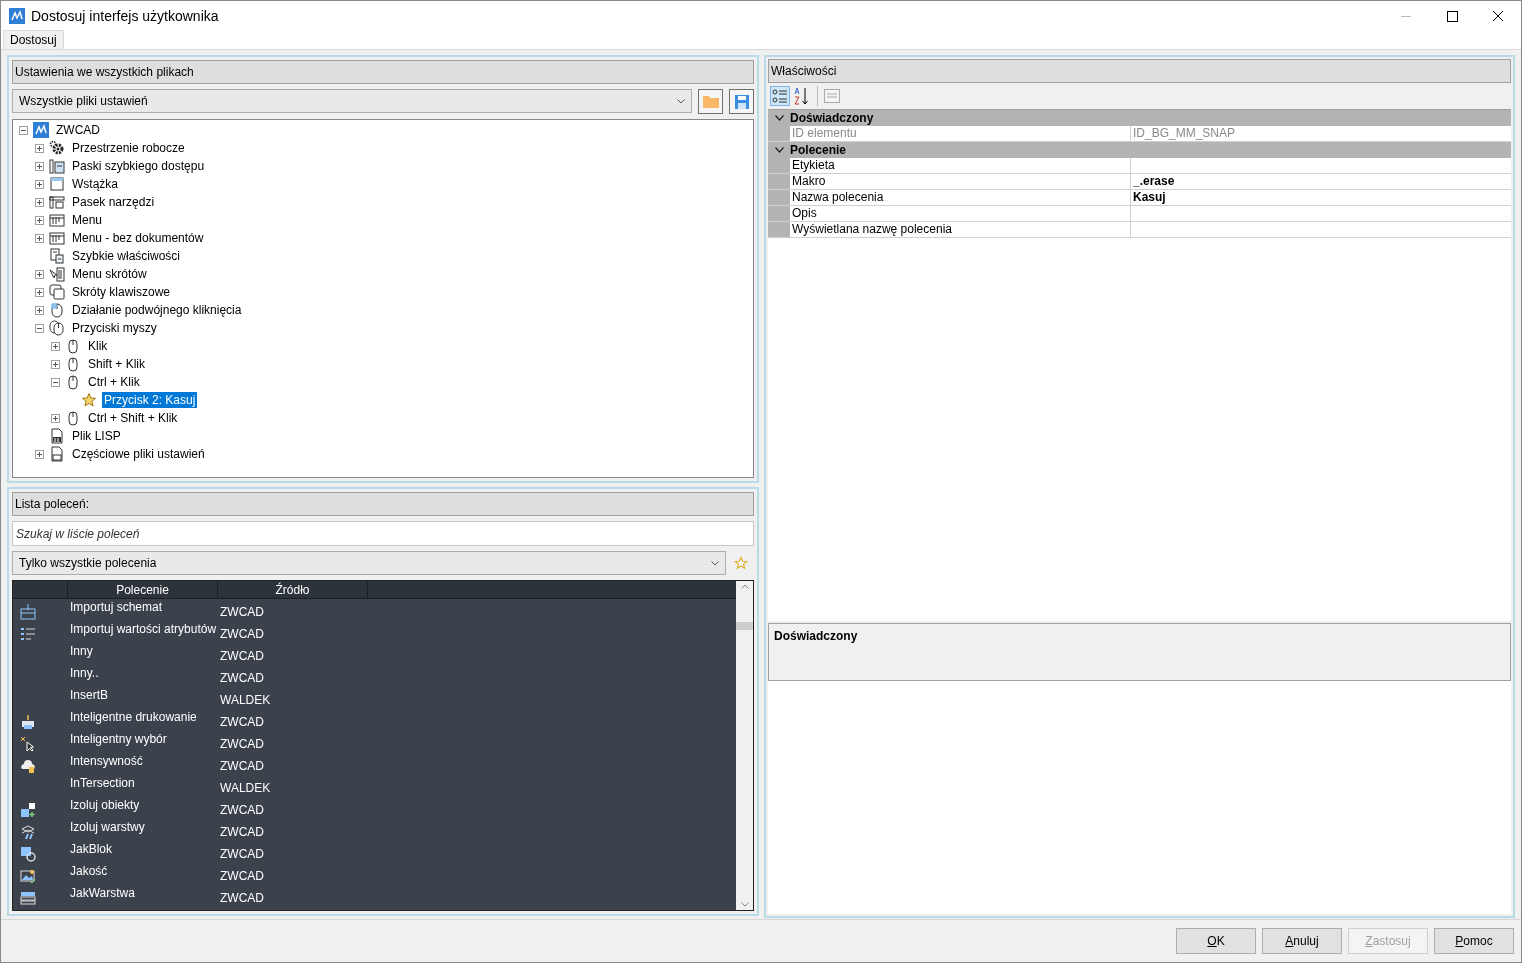 The image size is (1522, 963). Describe the element at coordinates (95, 184) in the screenshot. I see `tree-item: Wstążka` at that location.